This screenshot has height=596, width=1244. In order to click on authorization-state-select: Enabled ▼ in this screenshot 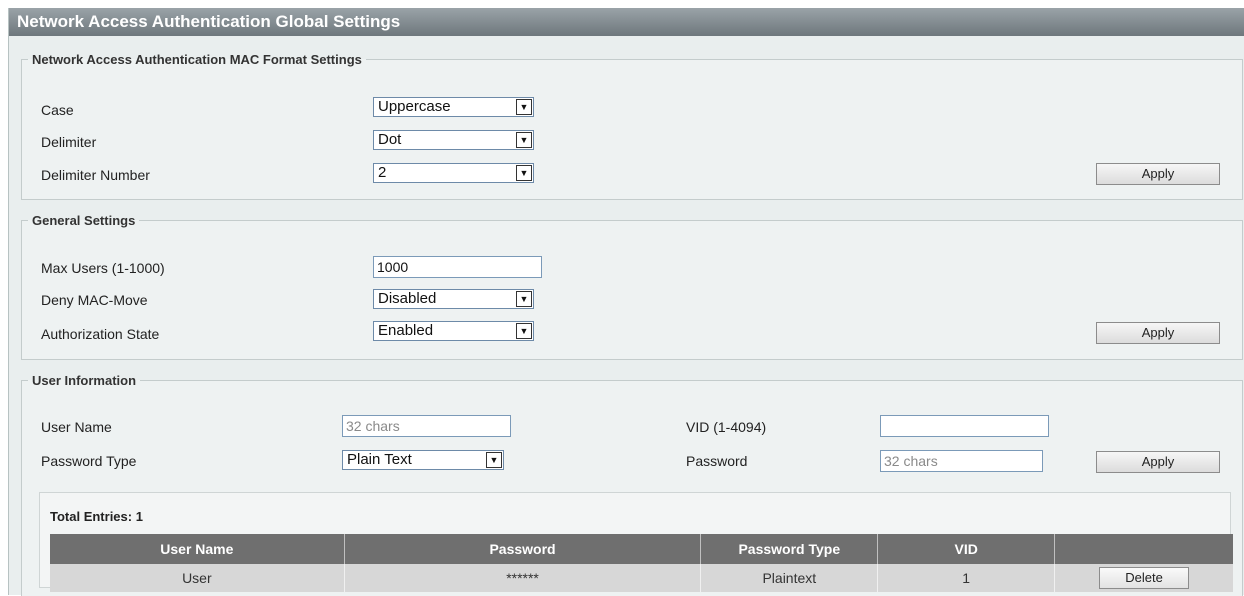, I will do `click(453, 331)`.